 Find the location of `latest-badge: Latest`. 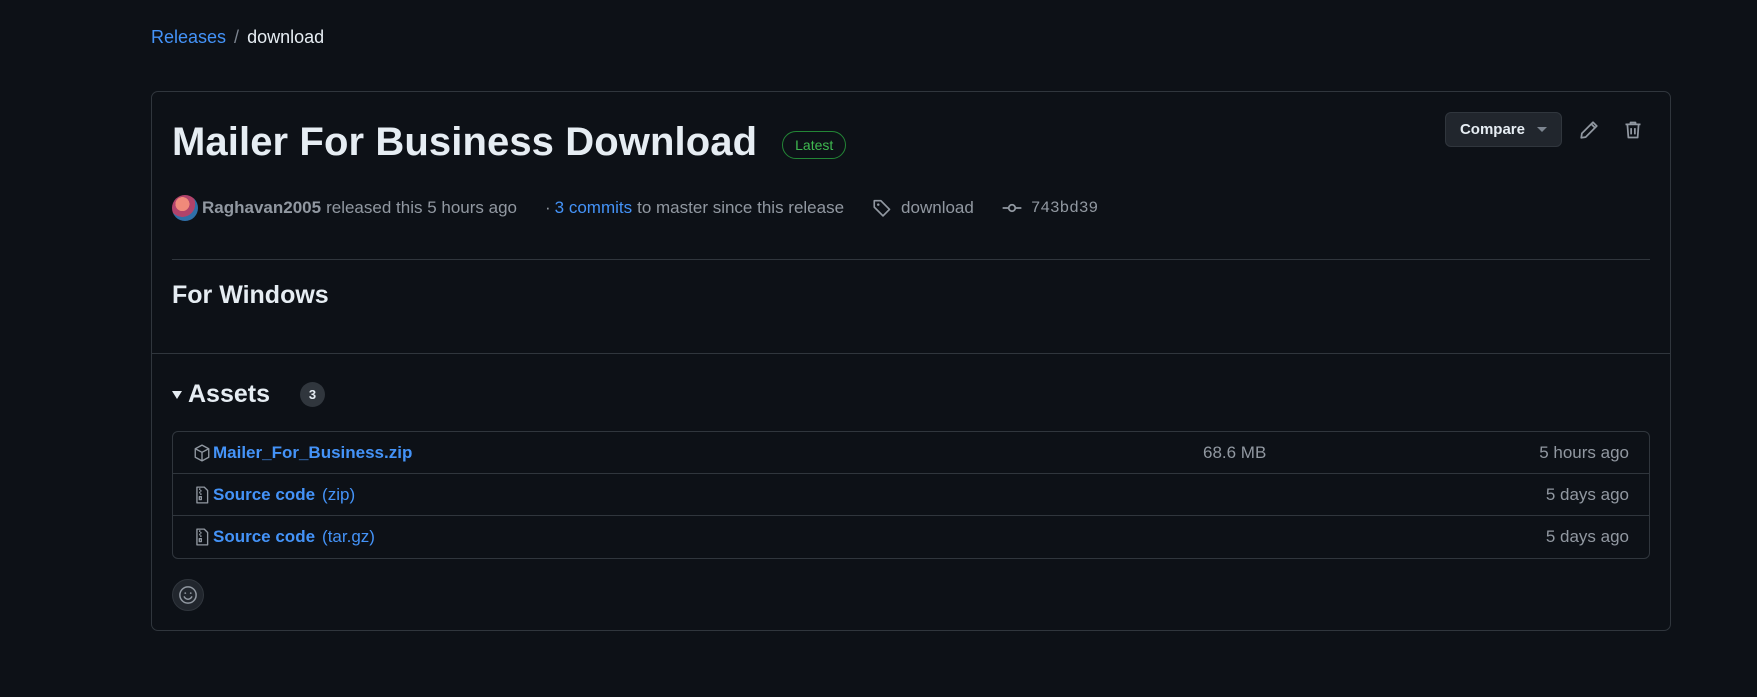

latest-badge: Latest is located at coordinates (814, 144).